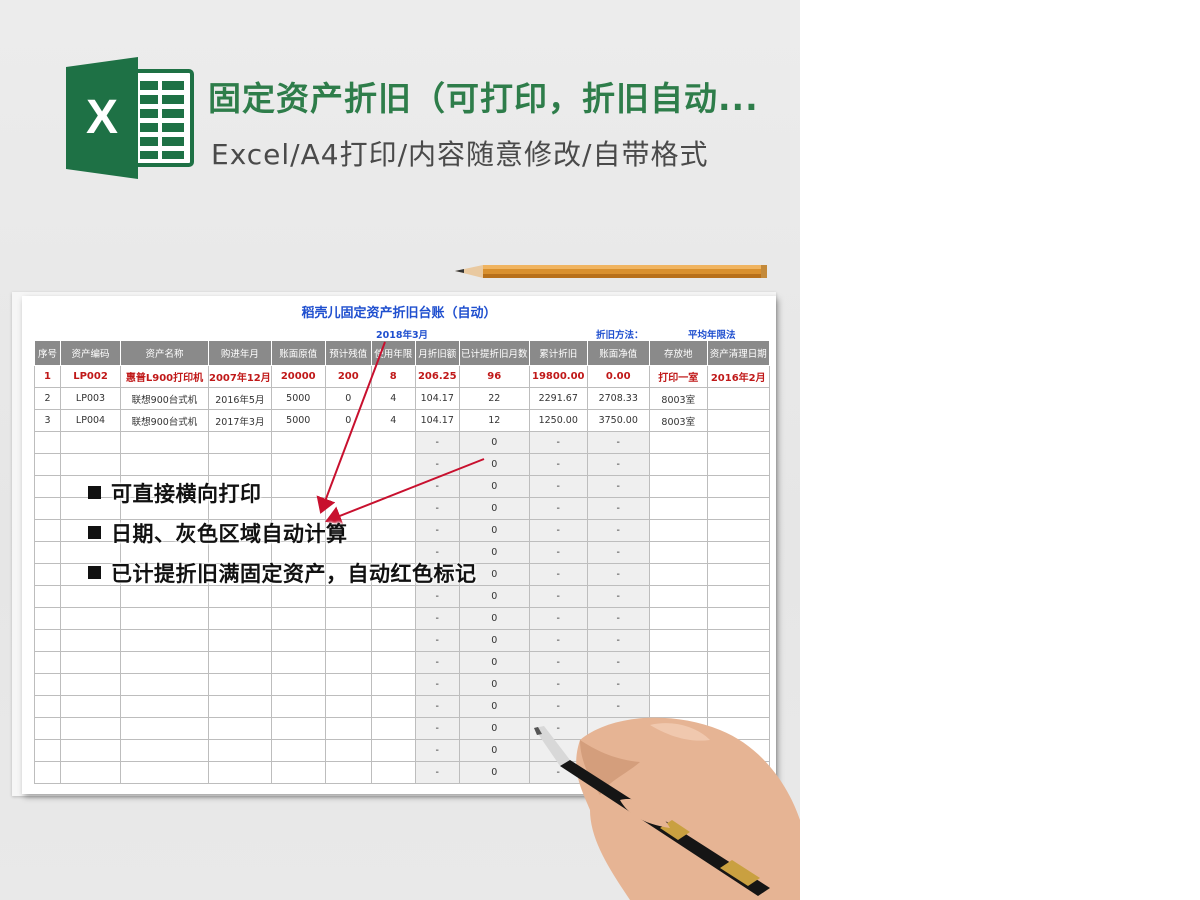 The width and height of the screenshot is (1200, 900). Describe the element at coordinates (618, 398) in the screenshot. I see `table-cell: 2708.33` at that location.